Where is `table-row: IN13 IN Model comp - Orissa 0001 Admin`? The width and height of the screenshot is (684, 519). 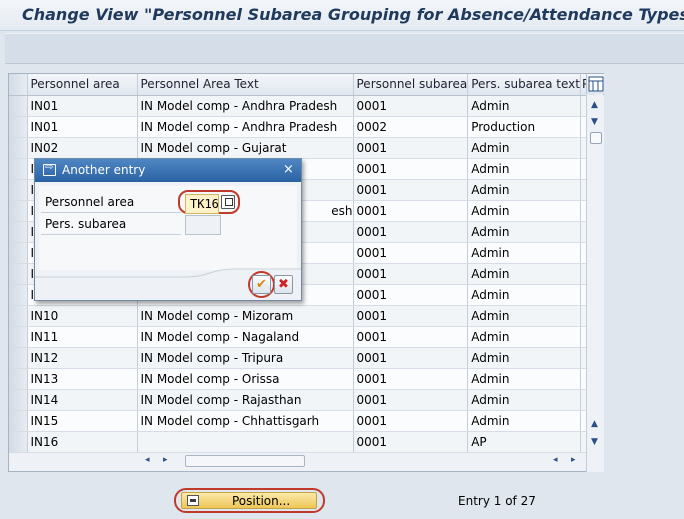
table-row: IN13 IN Model comp - Orissa 0001 Admin is located at coordinates (302, 379).